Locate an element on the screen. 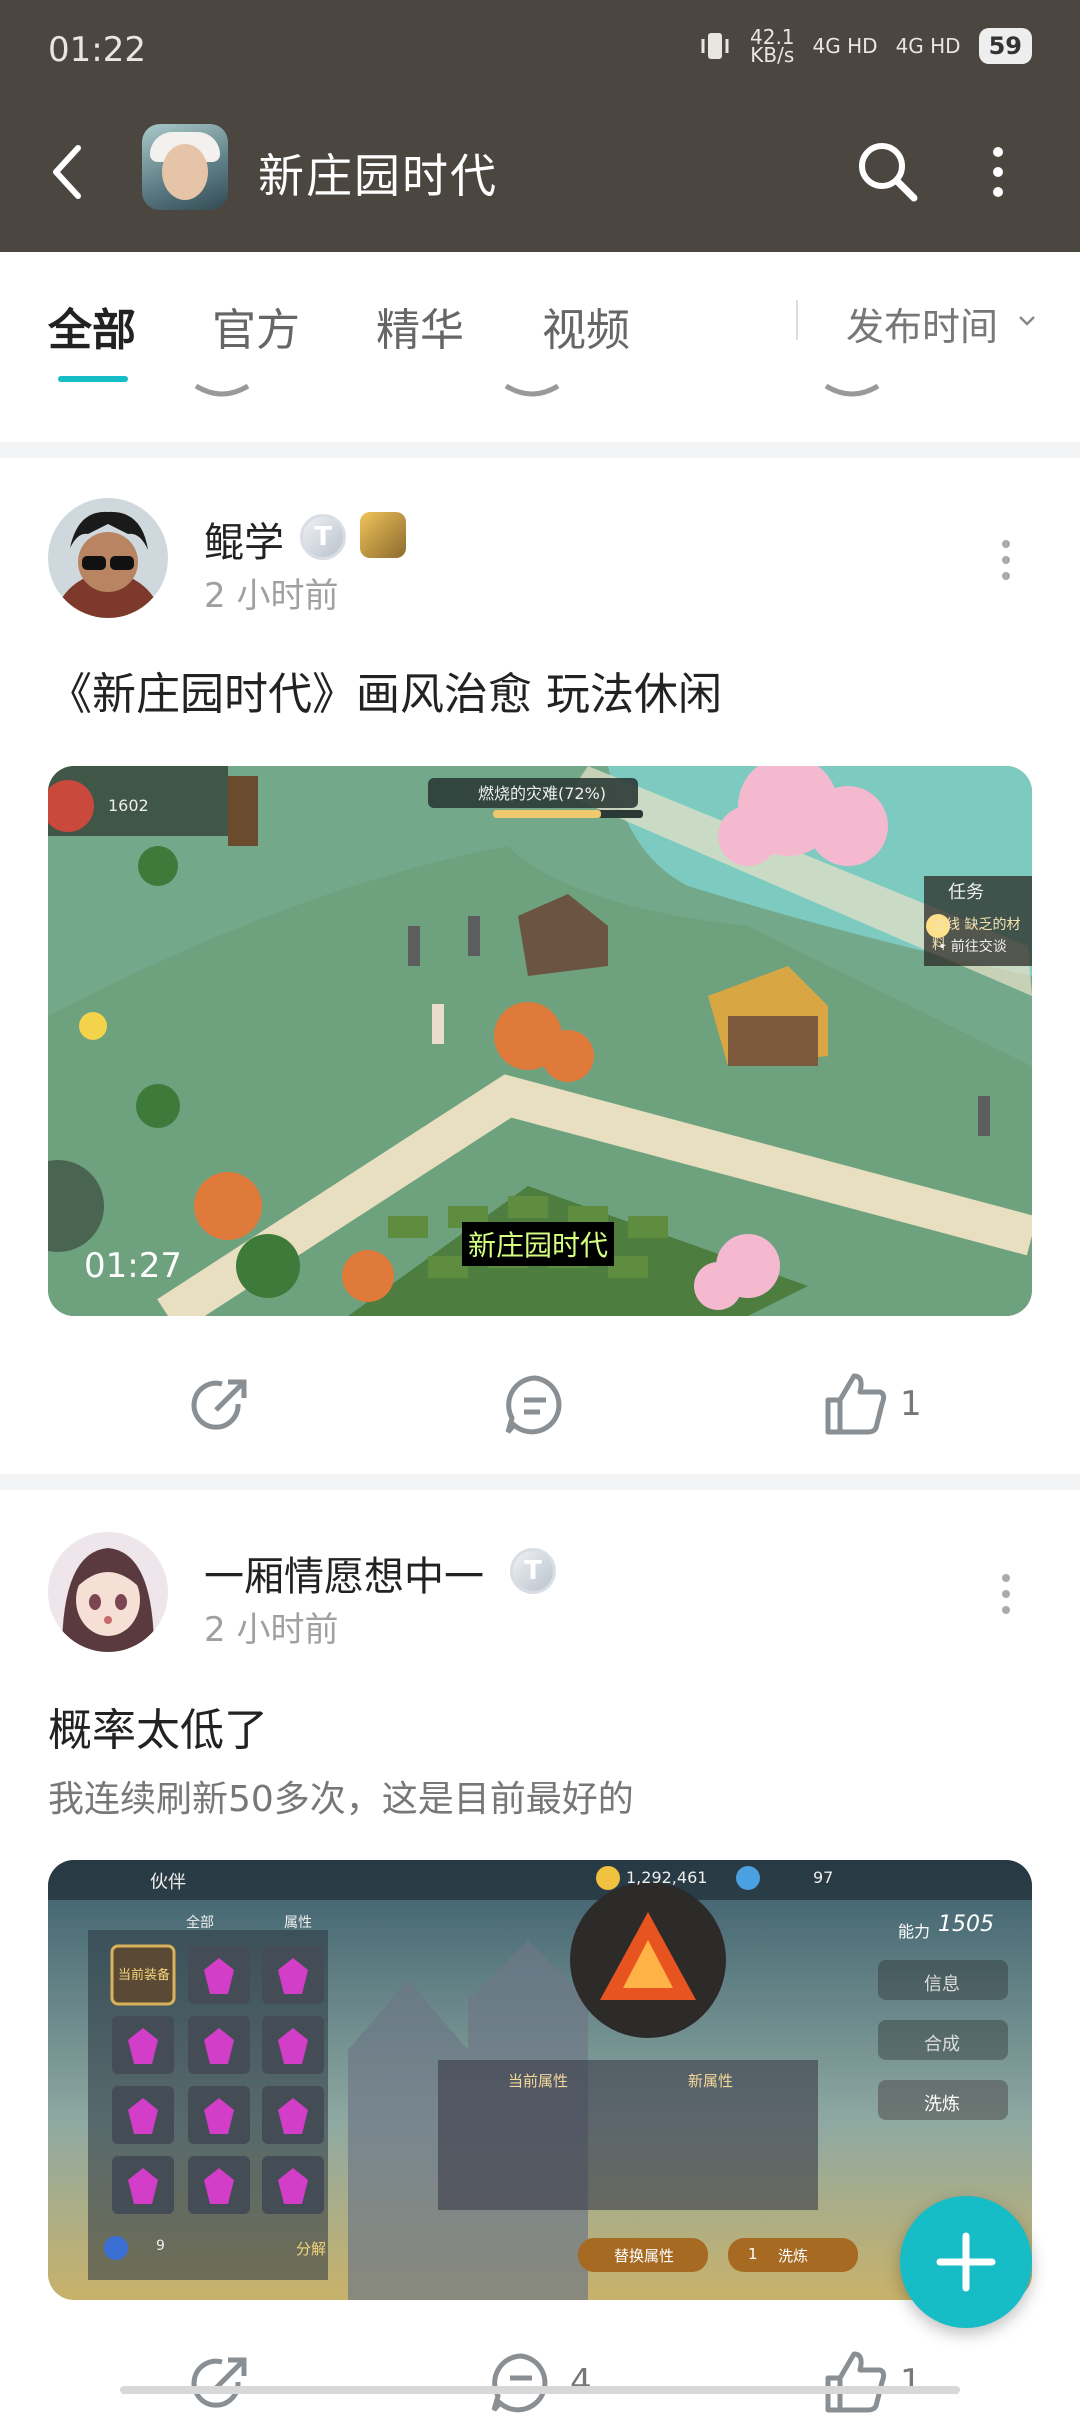  tab-official: 官方 is located at coordinates (256, 326).